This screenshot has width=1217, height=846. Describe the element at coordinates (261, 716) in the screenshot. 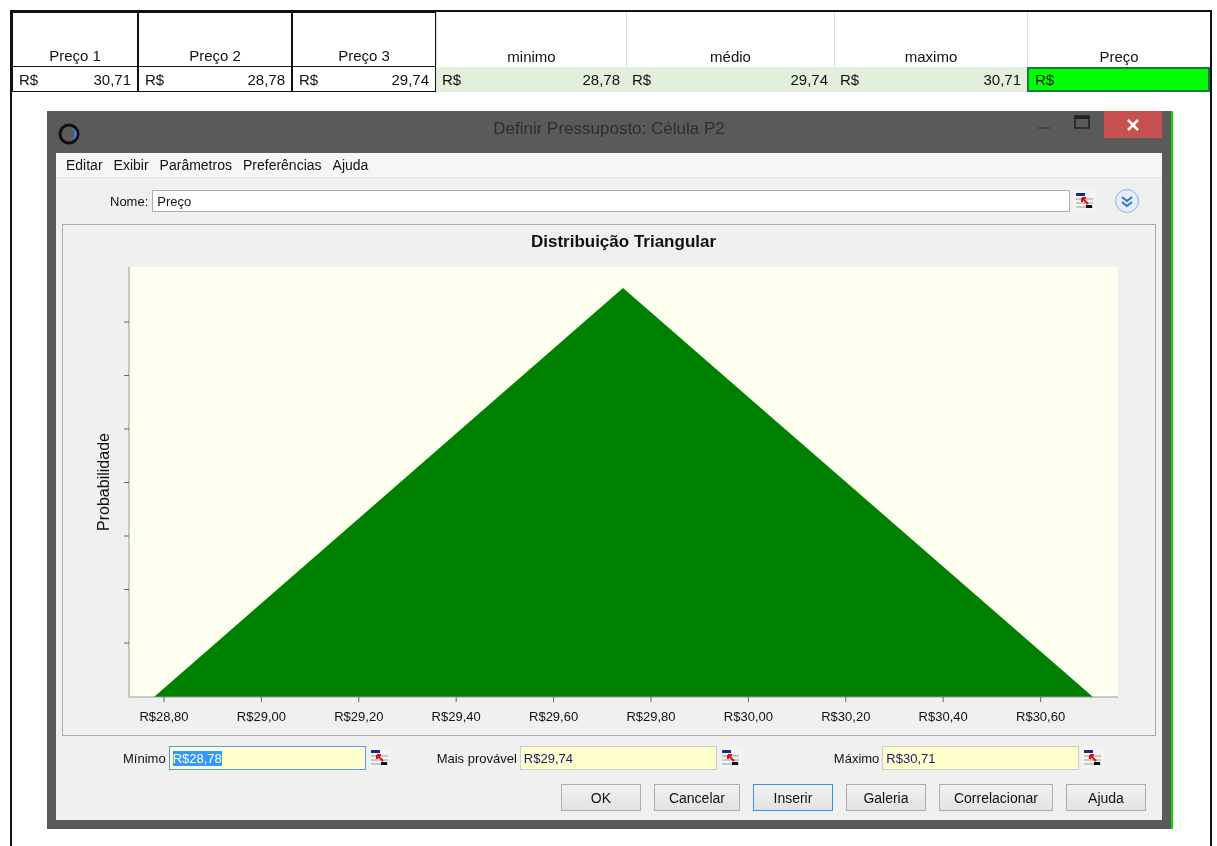

I see `x-tick-label: R$29,00` at that location.